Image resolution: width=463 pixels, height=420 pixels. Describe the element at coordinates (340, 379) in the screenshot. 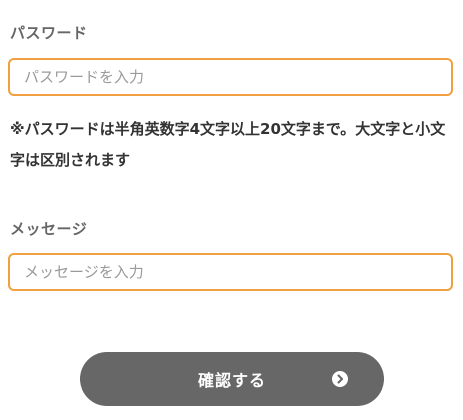

I see `chevron-right-circle-icon` at that location.